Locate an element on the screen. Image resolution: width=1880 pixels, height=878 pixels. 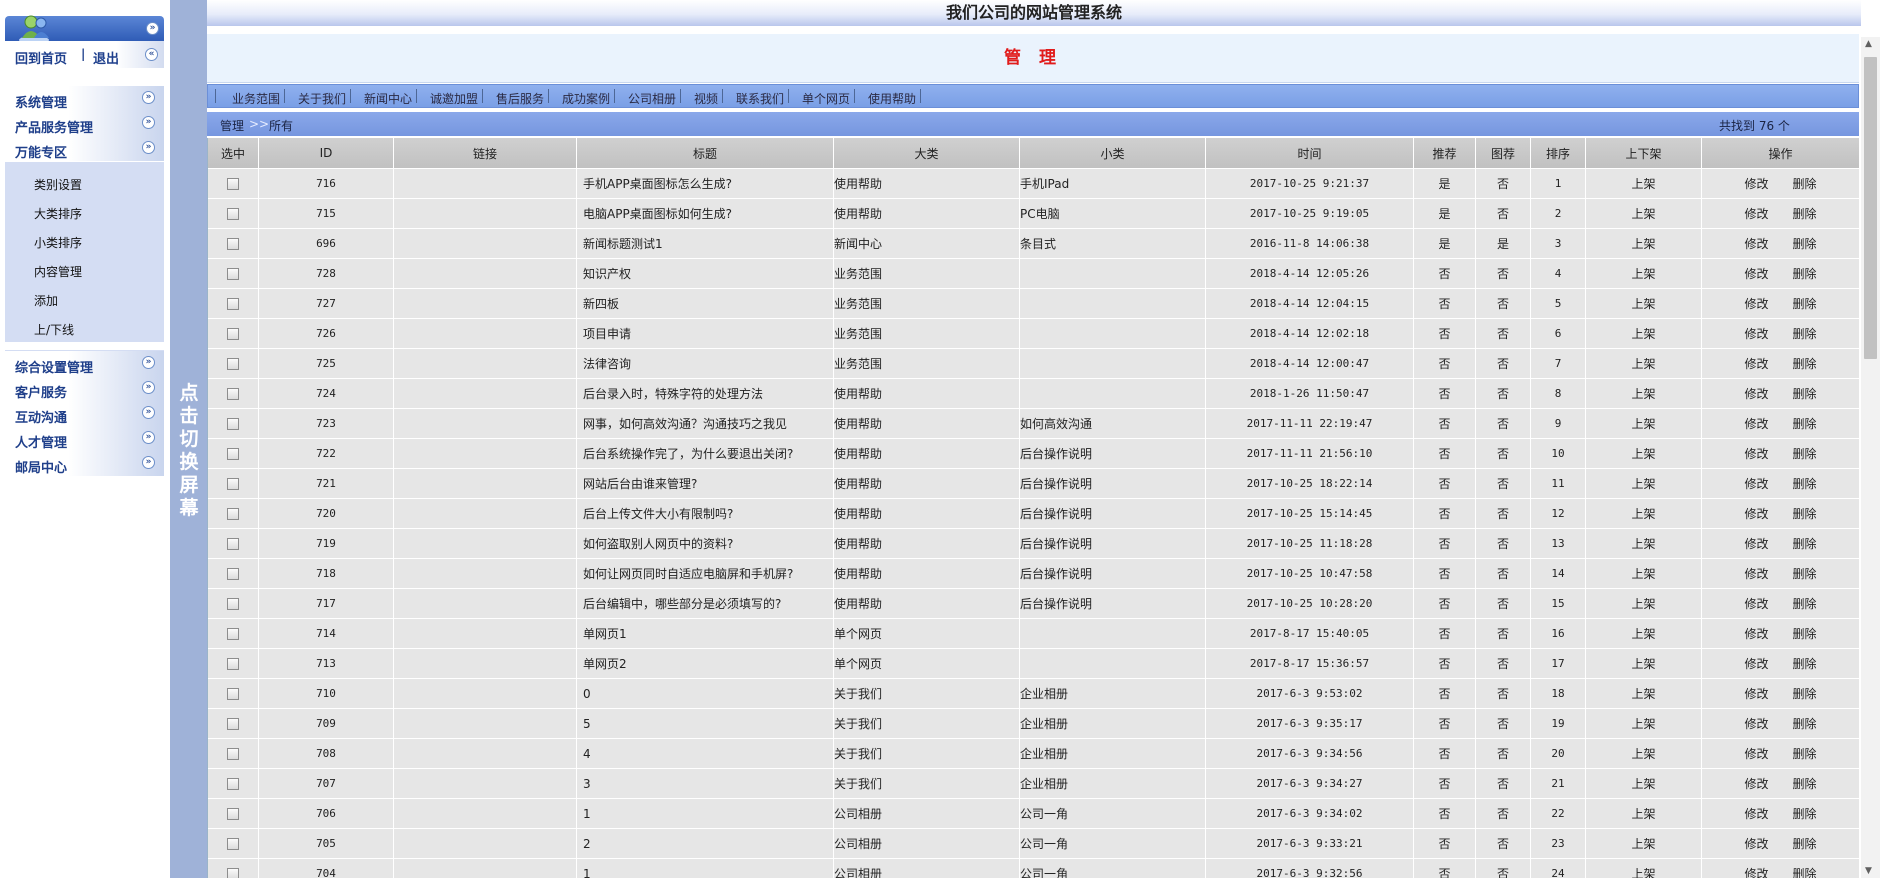
sidebar-group-interact: 互动沟通 » is located at coordinates (84, 413).